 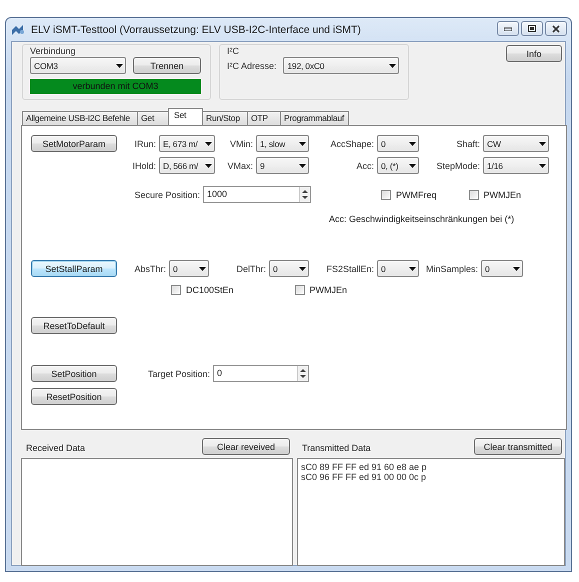 I want to click on field-label: VMin:, so click(x=241, y=143).